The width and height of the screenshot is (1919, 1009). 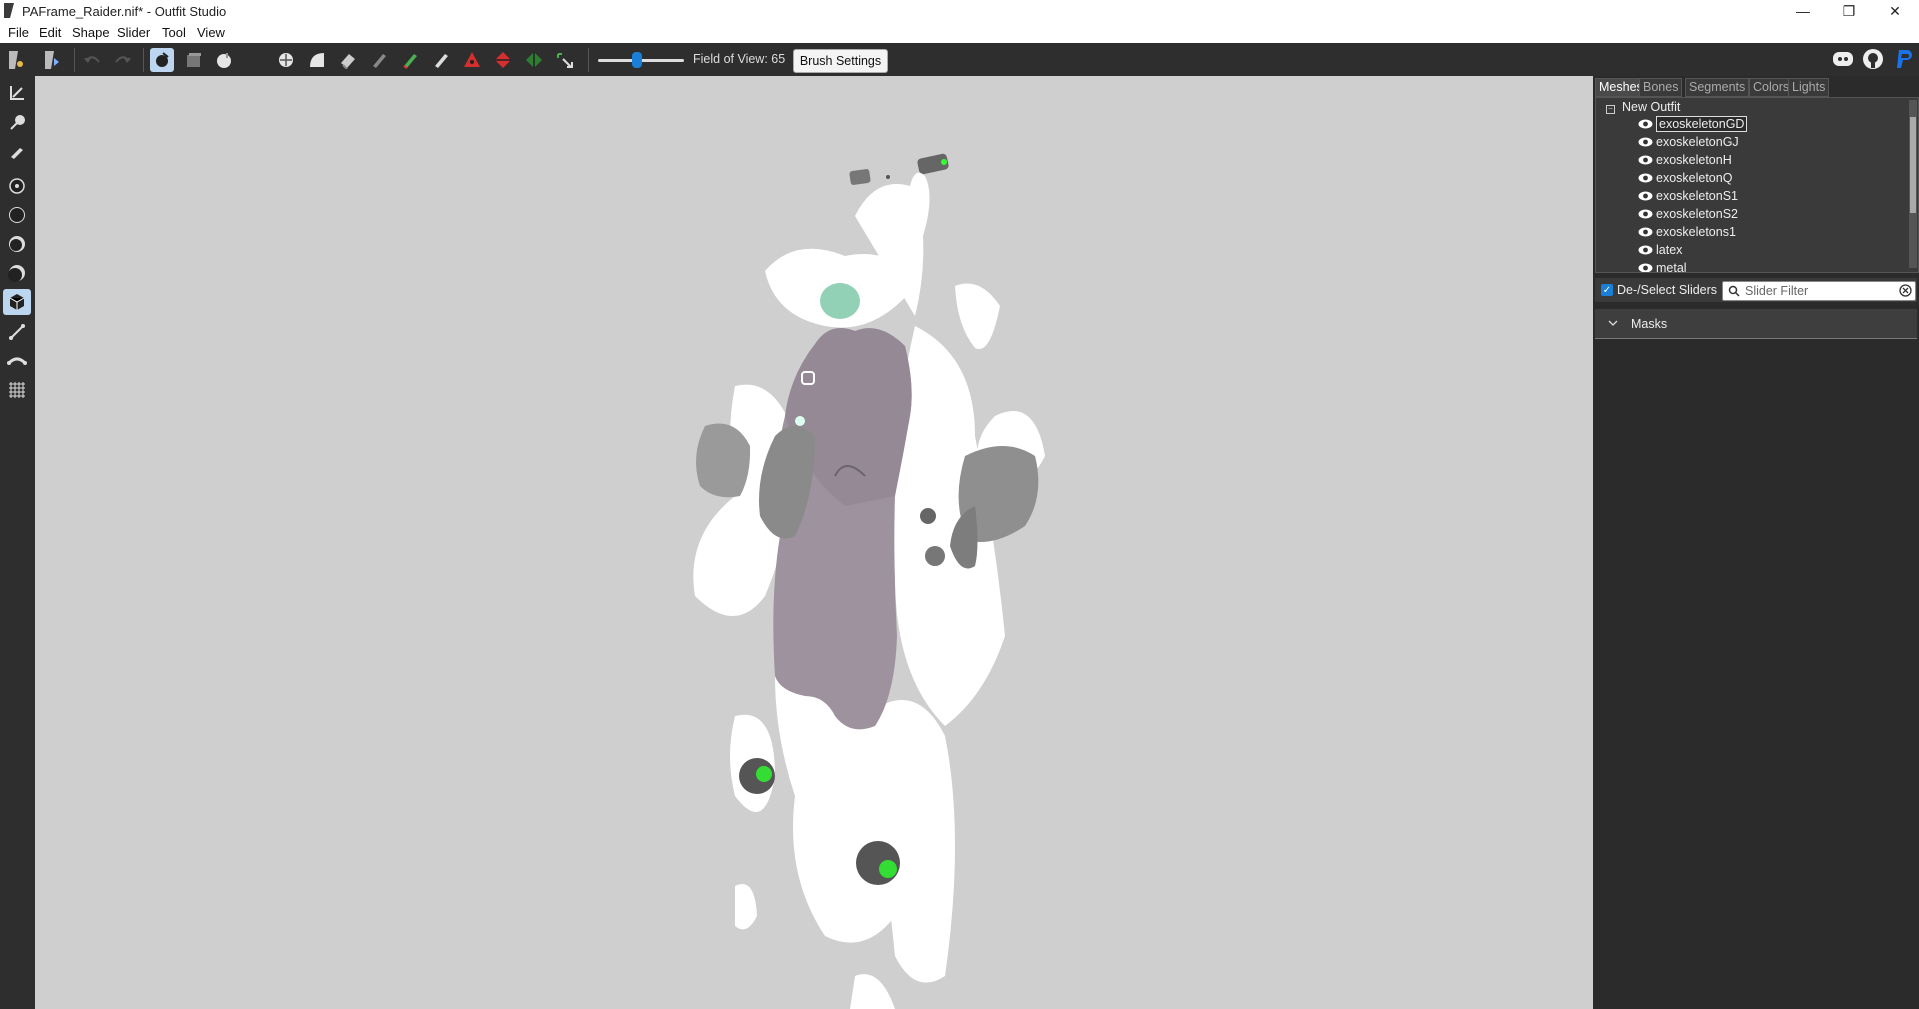 I want to click on texture-view-icon, so click(x=17, y=302).